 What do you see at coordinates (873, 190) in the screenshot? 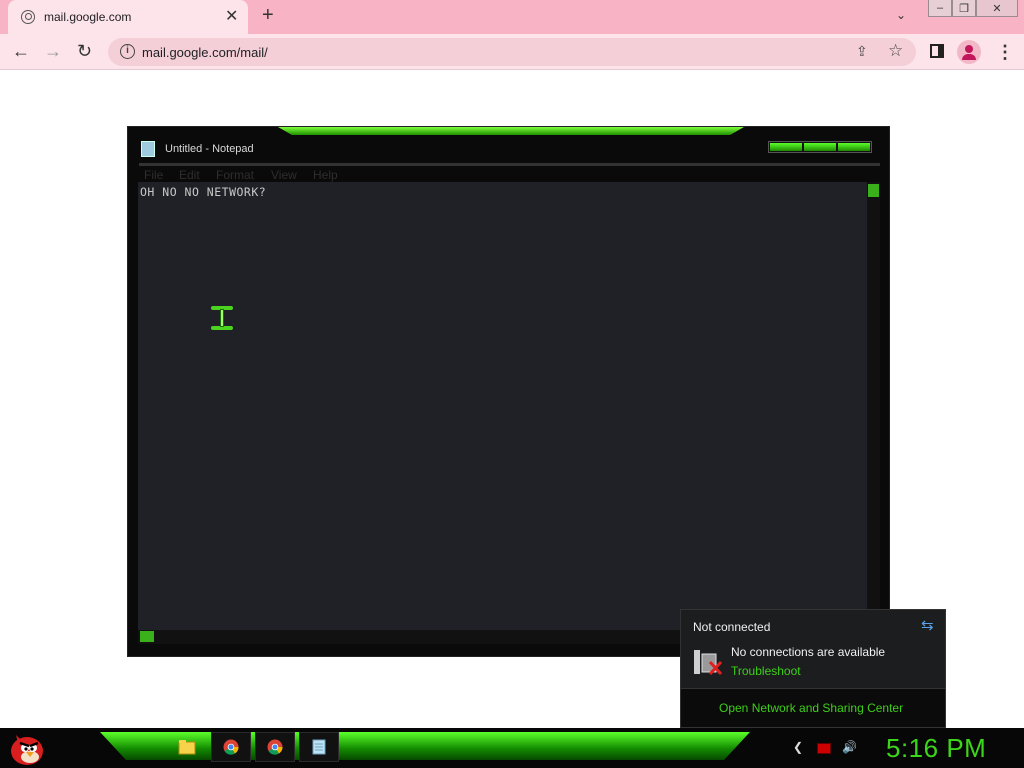
I see `vertical-scroll-thumb` at bounding box center [873, 190].